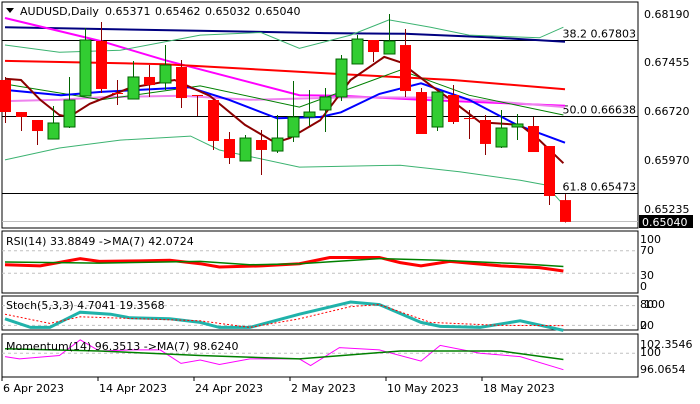  I want to click on open-value: 0.65371, so click(128, 11).